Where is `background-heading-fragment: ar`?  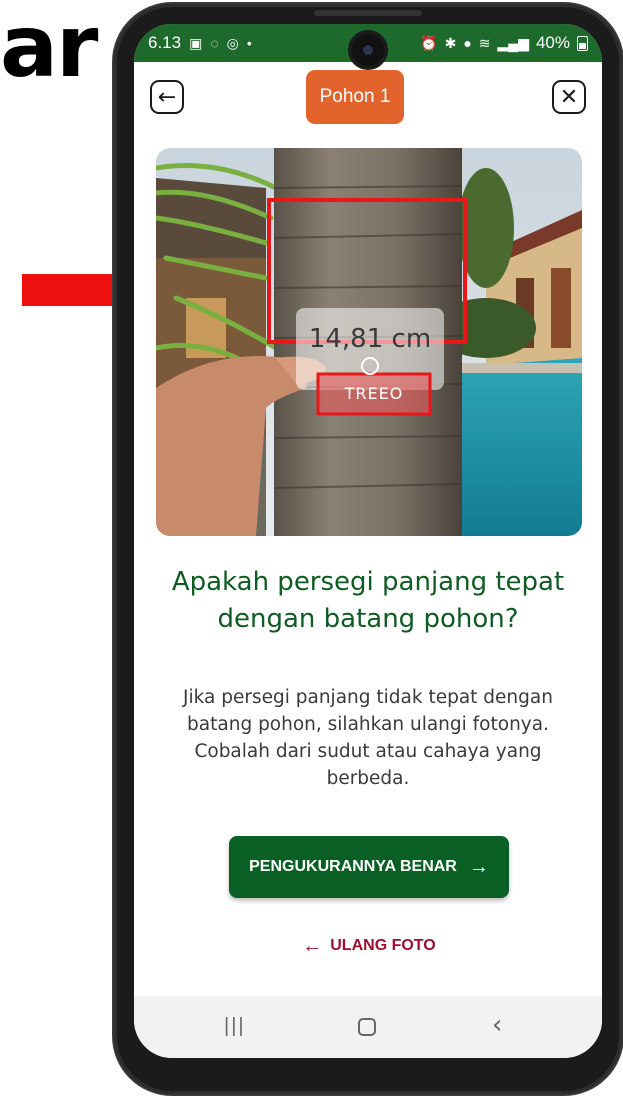
background-heading-fragment: ar is located at coordinates (49, 48).